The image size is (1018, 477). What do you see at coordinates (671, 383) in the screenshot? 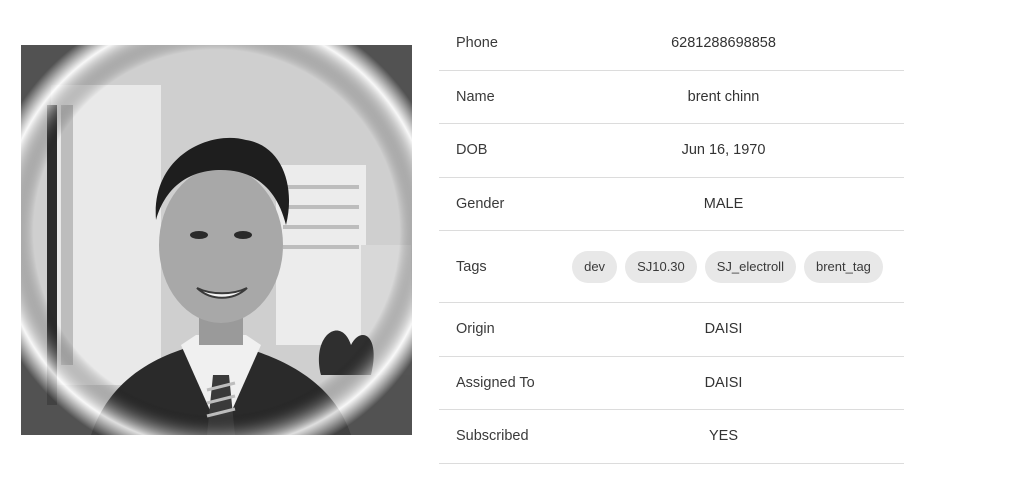
I see `assigned-to-row: Assigned To DAISI` at bounding box center [671, 383].